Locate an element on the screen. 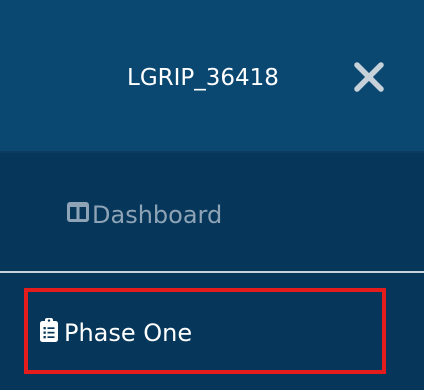 Image resolution: width=424 pixels, height=390 pixels. nav-item-phase-one-label: Phase One is located at coordinates (128, 333).